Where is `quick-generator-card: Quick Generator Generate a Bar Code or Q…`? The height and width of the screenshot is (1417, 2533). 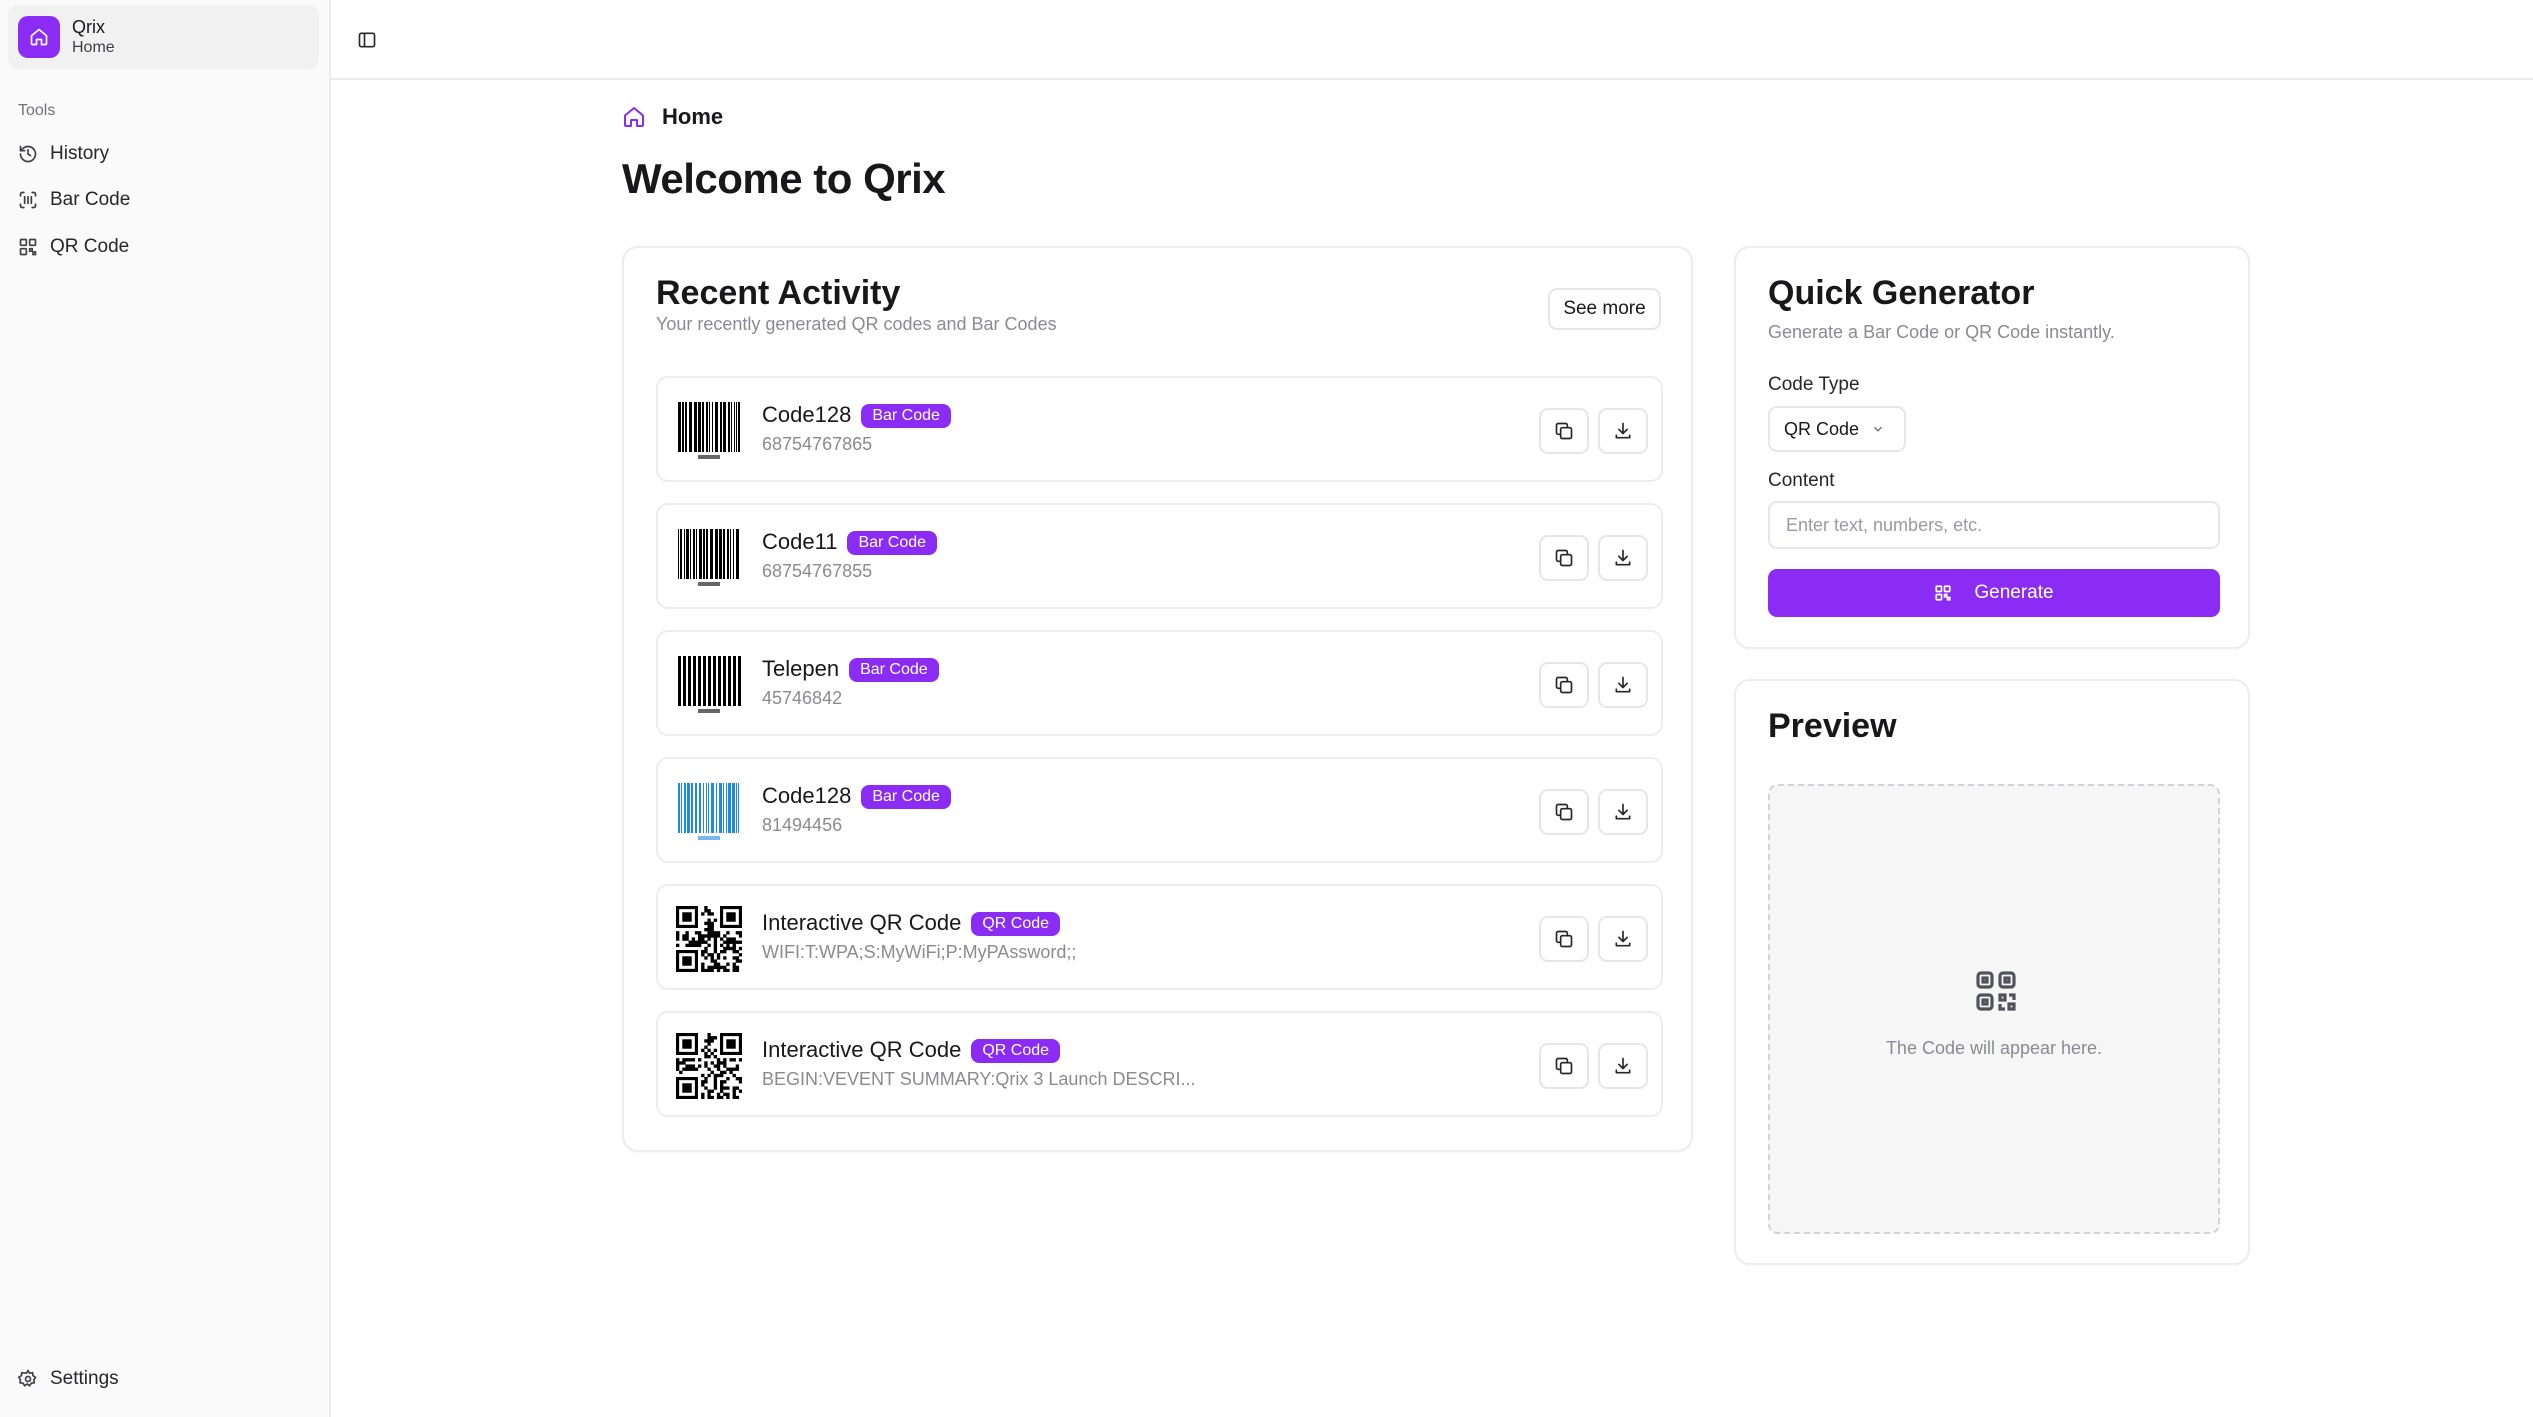 quick-generator-card: Quick Generator Generate a Bar Code or Q… is located at coordinates (1992, 447).